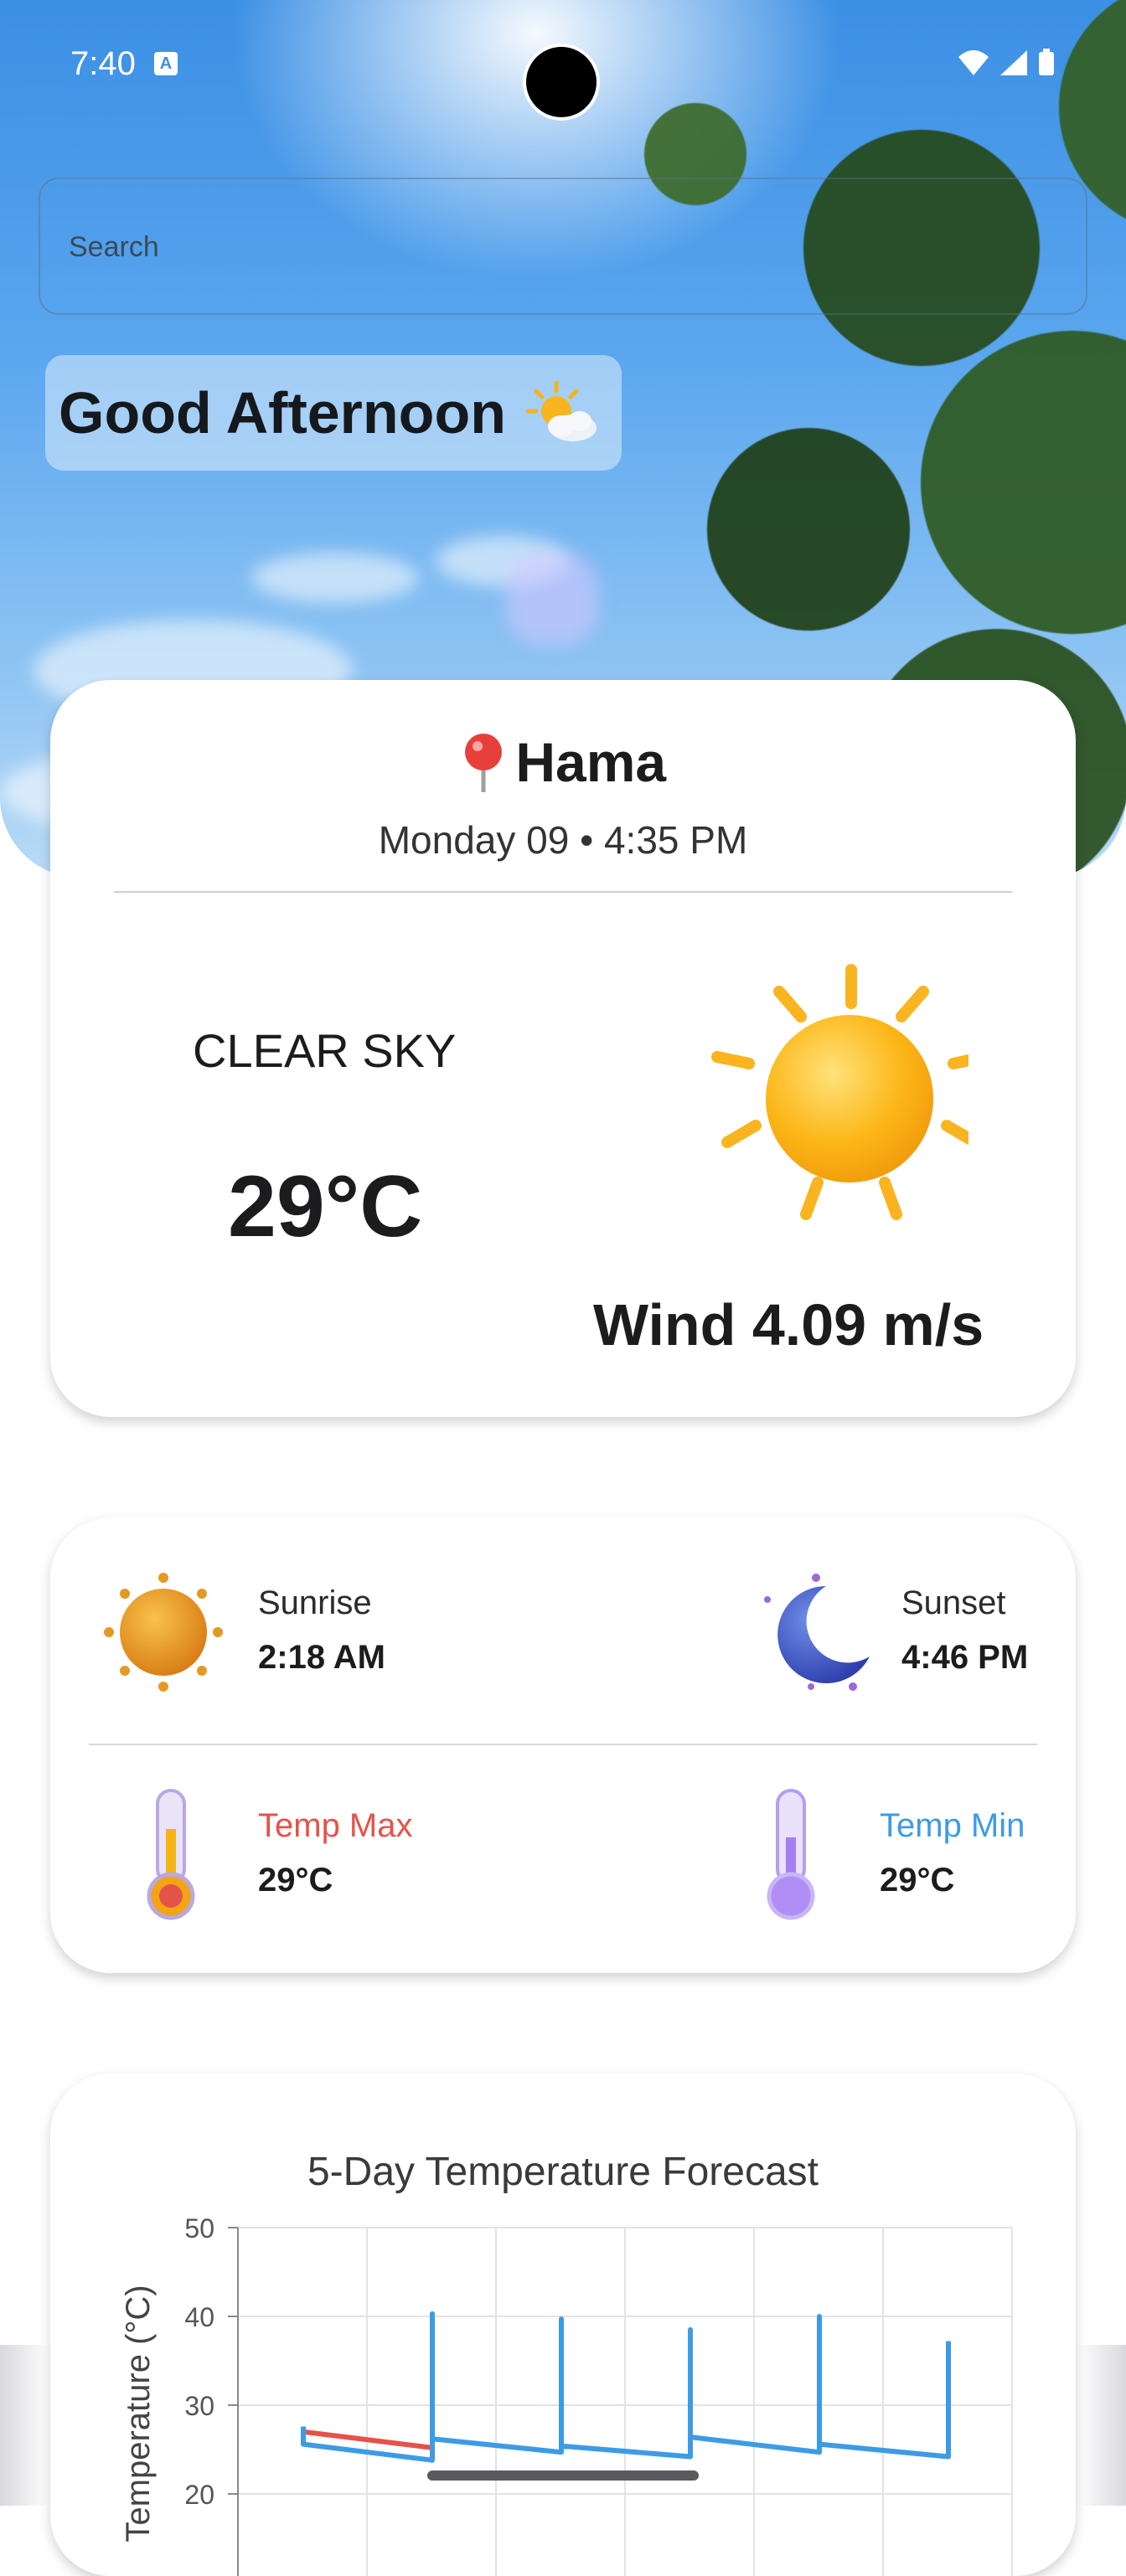 The image size is (1126, 2576). Describe the element at coordinates (965, 1657) in the screenshot. I see `sunset-time: 4:46 PM` at that location.